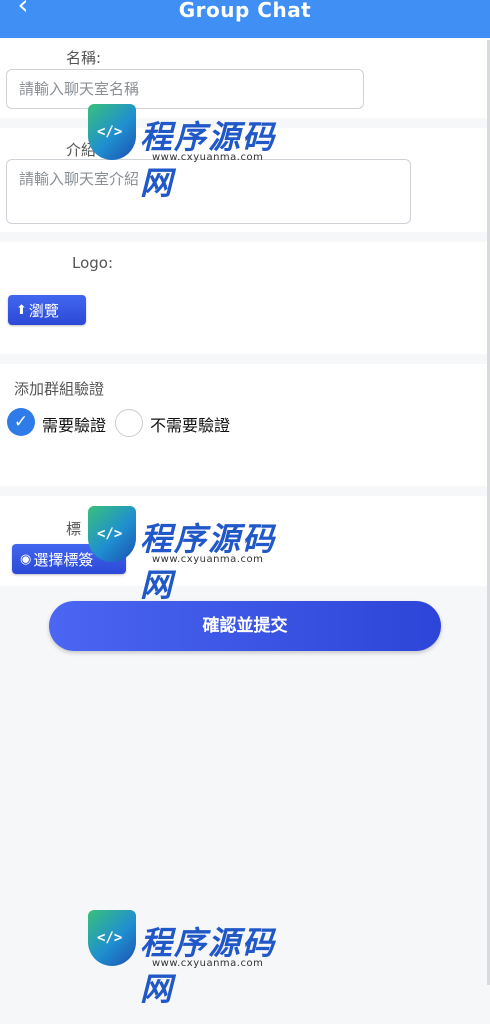 The image size is (490, 1024). What do you see at coordinates (59, 389) in the screenshot?
I see `verify-label: 添加群組驗證` at bounding box center [59, 389].